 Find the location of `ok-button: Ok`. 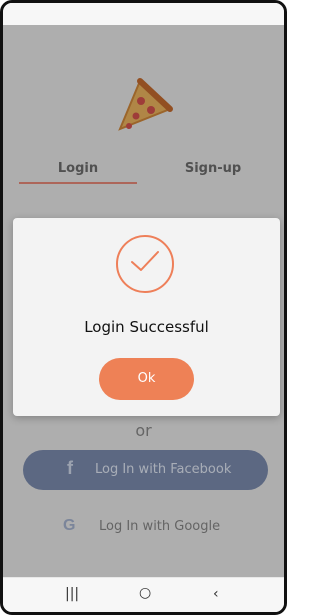

ok-button: Ok is located at coordinates (146, 379).